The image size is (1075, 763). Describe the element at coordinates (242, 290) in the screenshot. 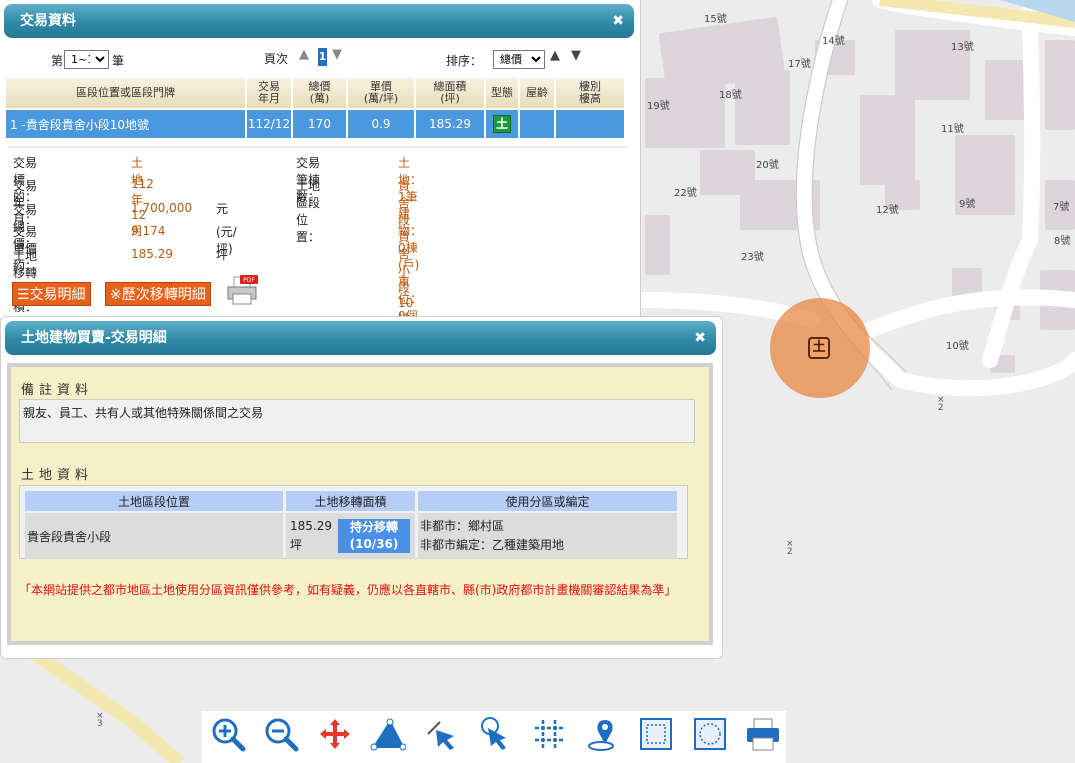

I see `pdf-print-icon: PDF` at that location.